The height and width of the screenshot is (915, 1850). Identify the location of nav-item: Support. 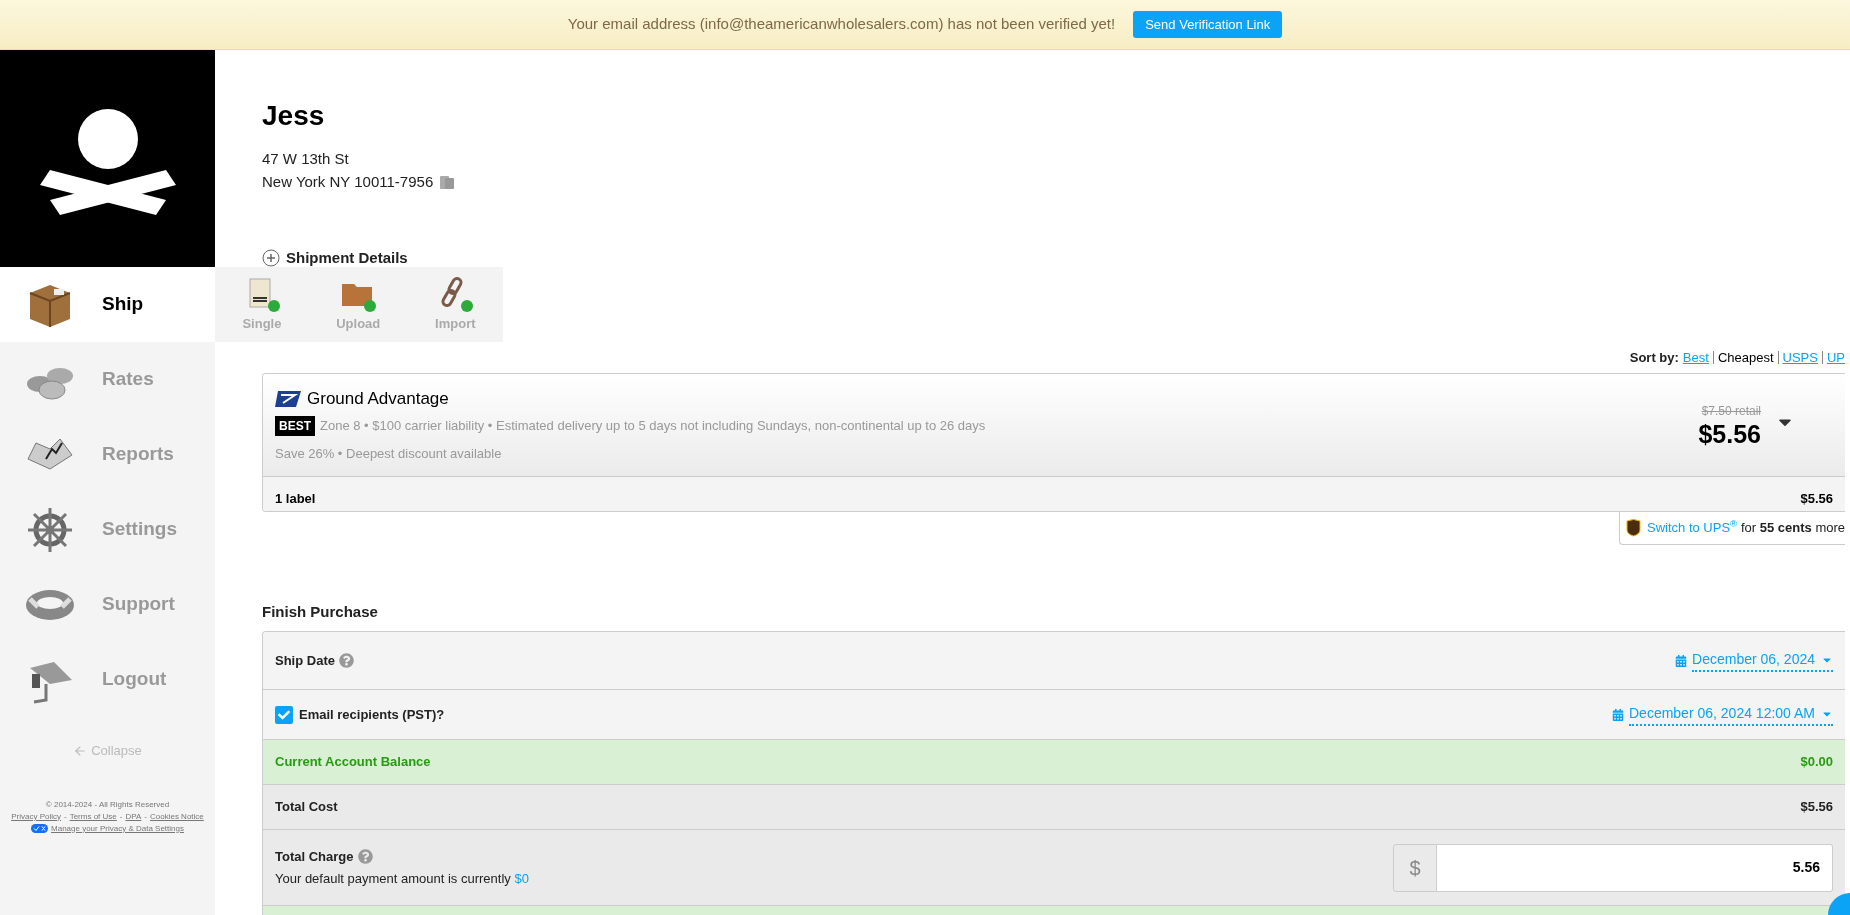
(107, 604).